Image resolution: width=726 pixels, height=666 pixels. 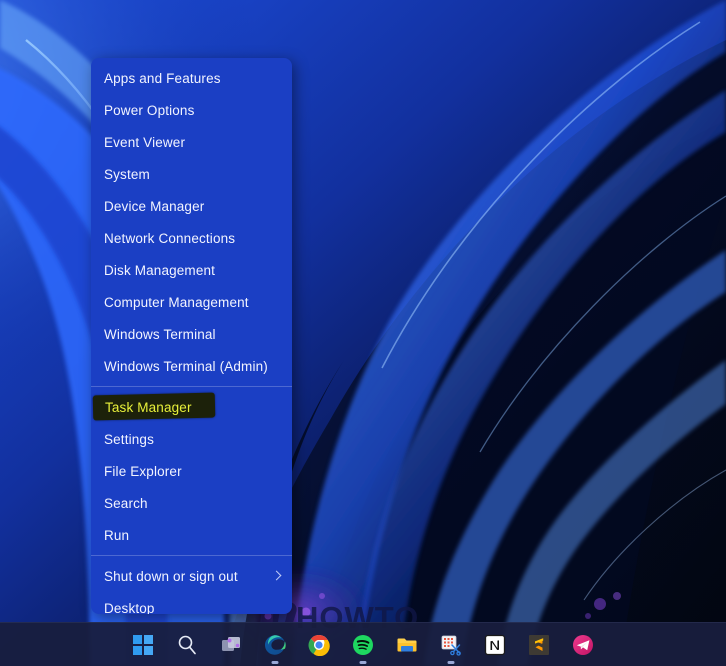 I want to click on menu-item-network-connections: Network Connections, so click(x=191, y=238).